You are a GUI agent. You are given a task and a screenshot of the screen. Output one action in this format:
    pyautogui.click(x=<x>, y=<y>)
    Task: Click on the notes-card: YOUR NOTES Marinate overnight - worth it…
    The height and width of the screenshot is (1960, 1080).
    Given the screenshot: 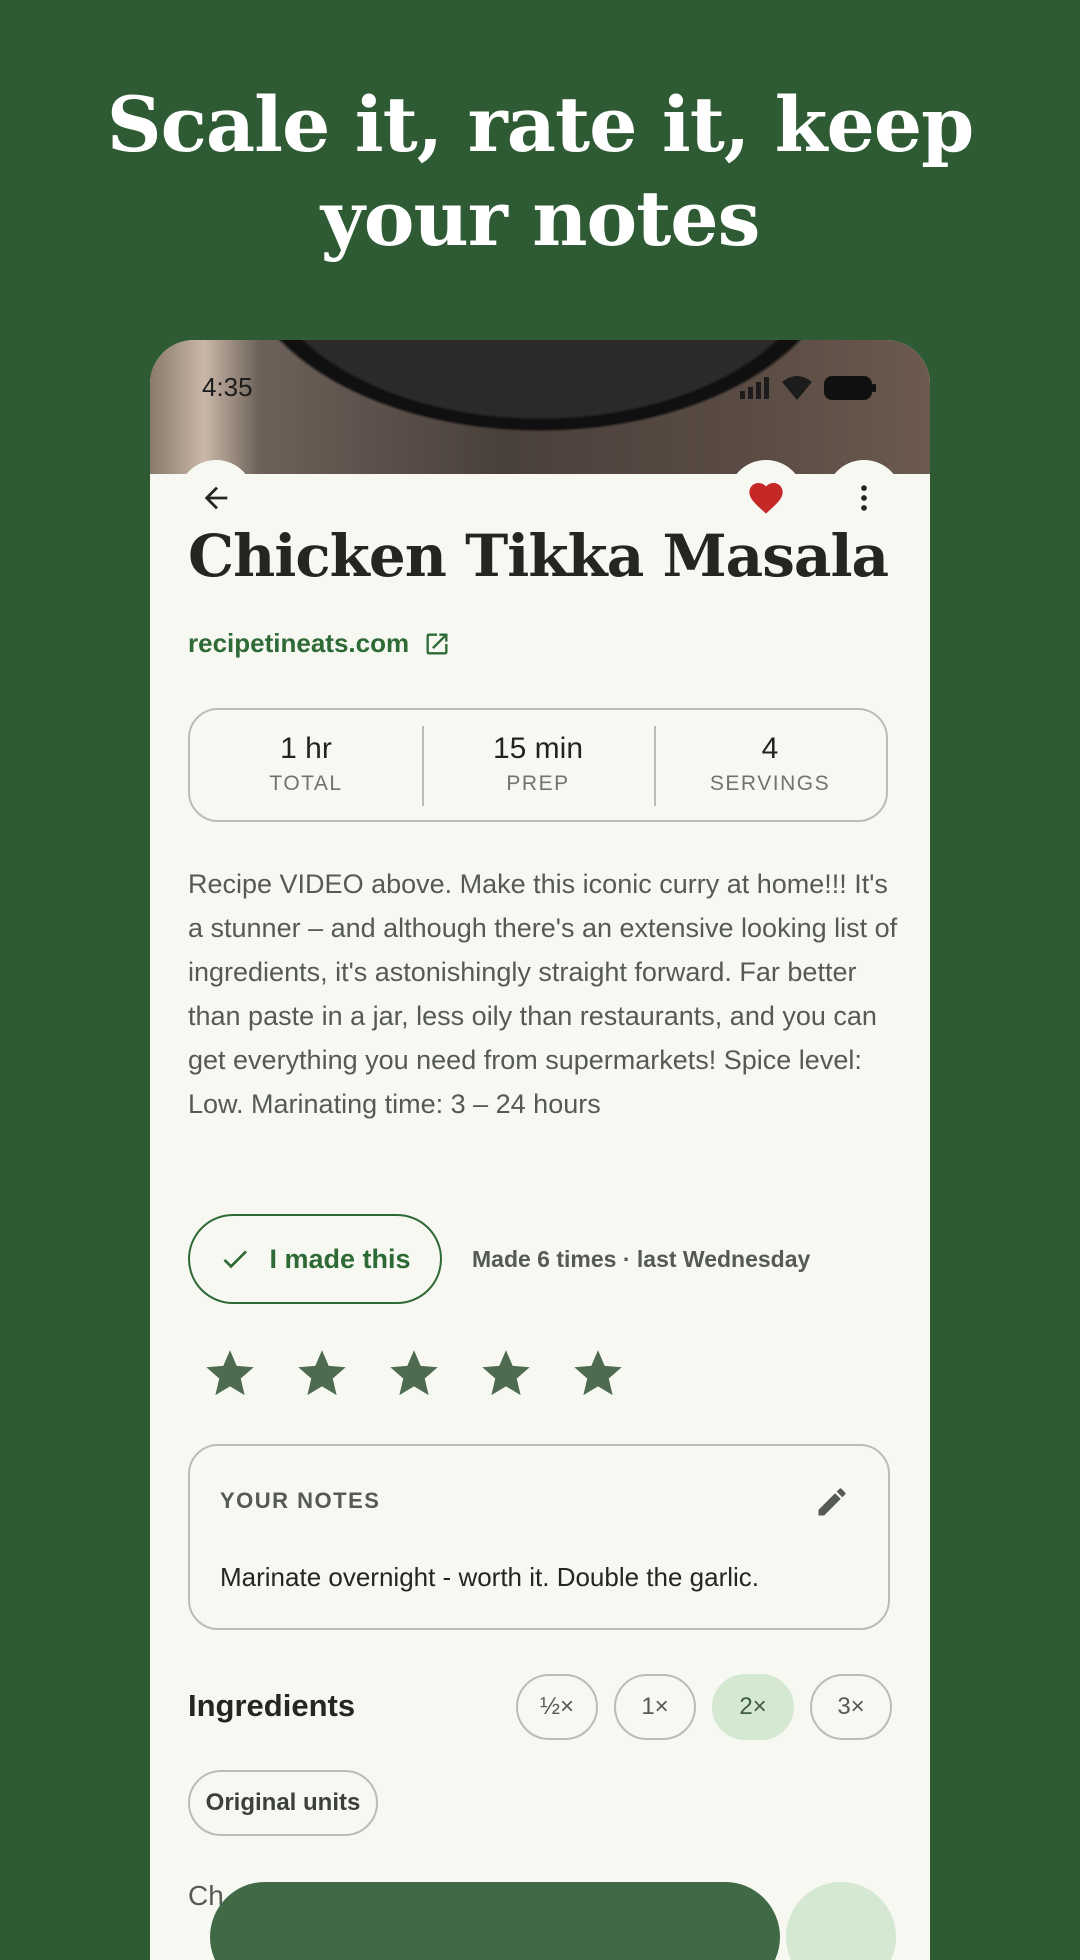 What is the action you would take?
    pyautogui.click(x=539, y=1537)
    